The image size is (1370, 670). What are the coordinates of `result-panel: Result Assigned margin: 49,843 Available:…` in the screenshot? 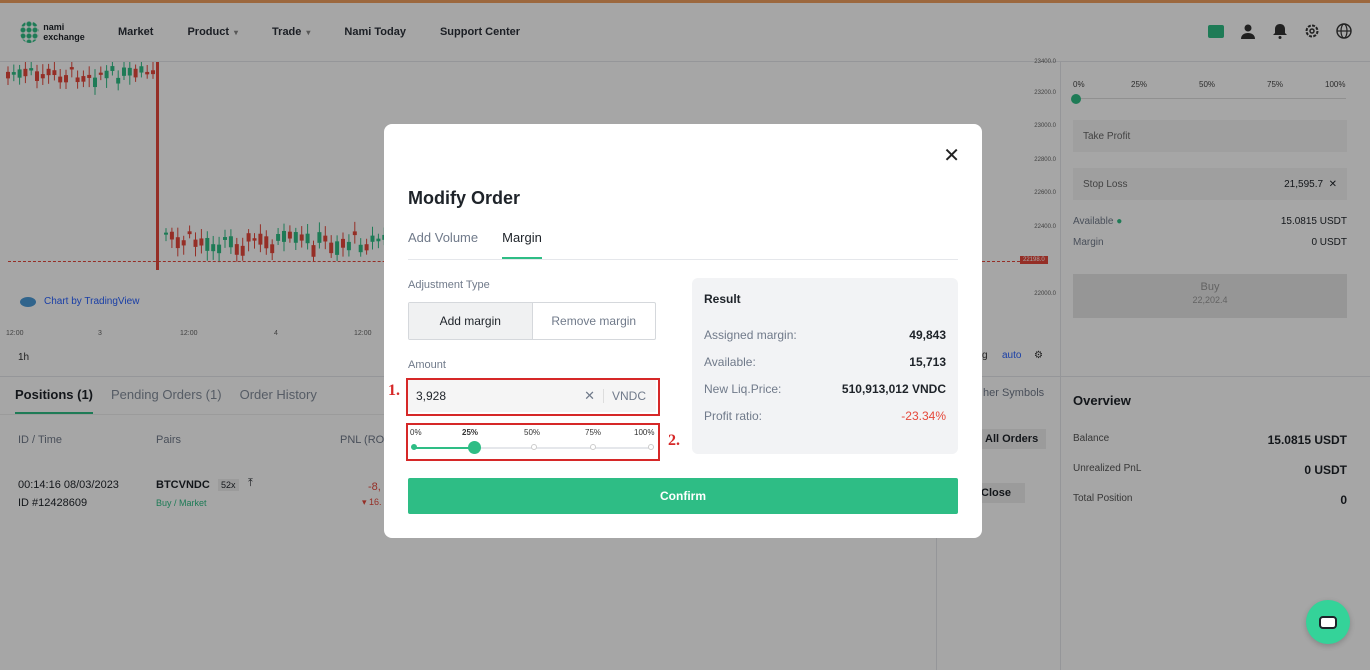 It's located at (825, 366).